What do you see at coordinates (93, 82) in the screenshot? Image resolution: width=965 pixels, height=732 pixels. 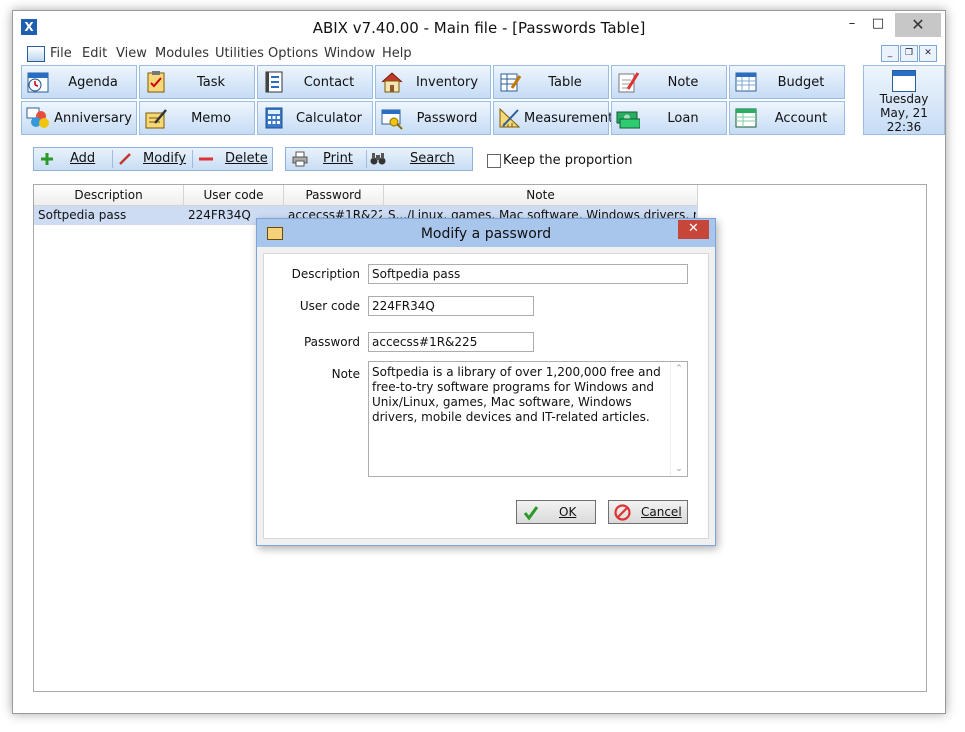 I see `module-label: Agenda` at bounding box center [93, 82].